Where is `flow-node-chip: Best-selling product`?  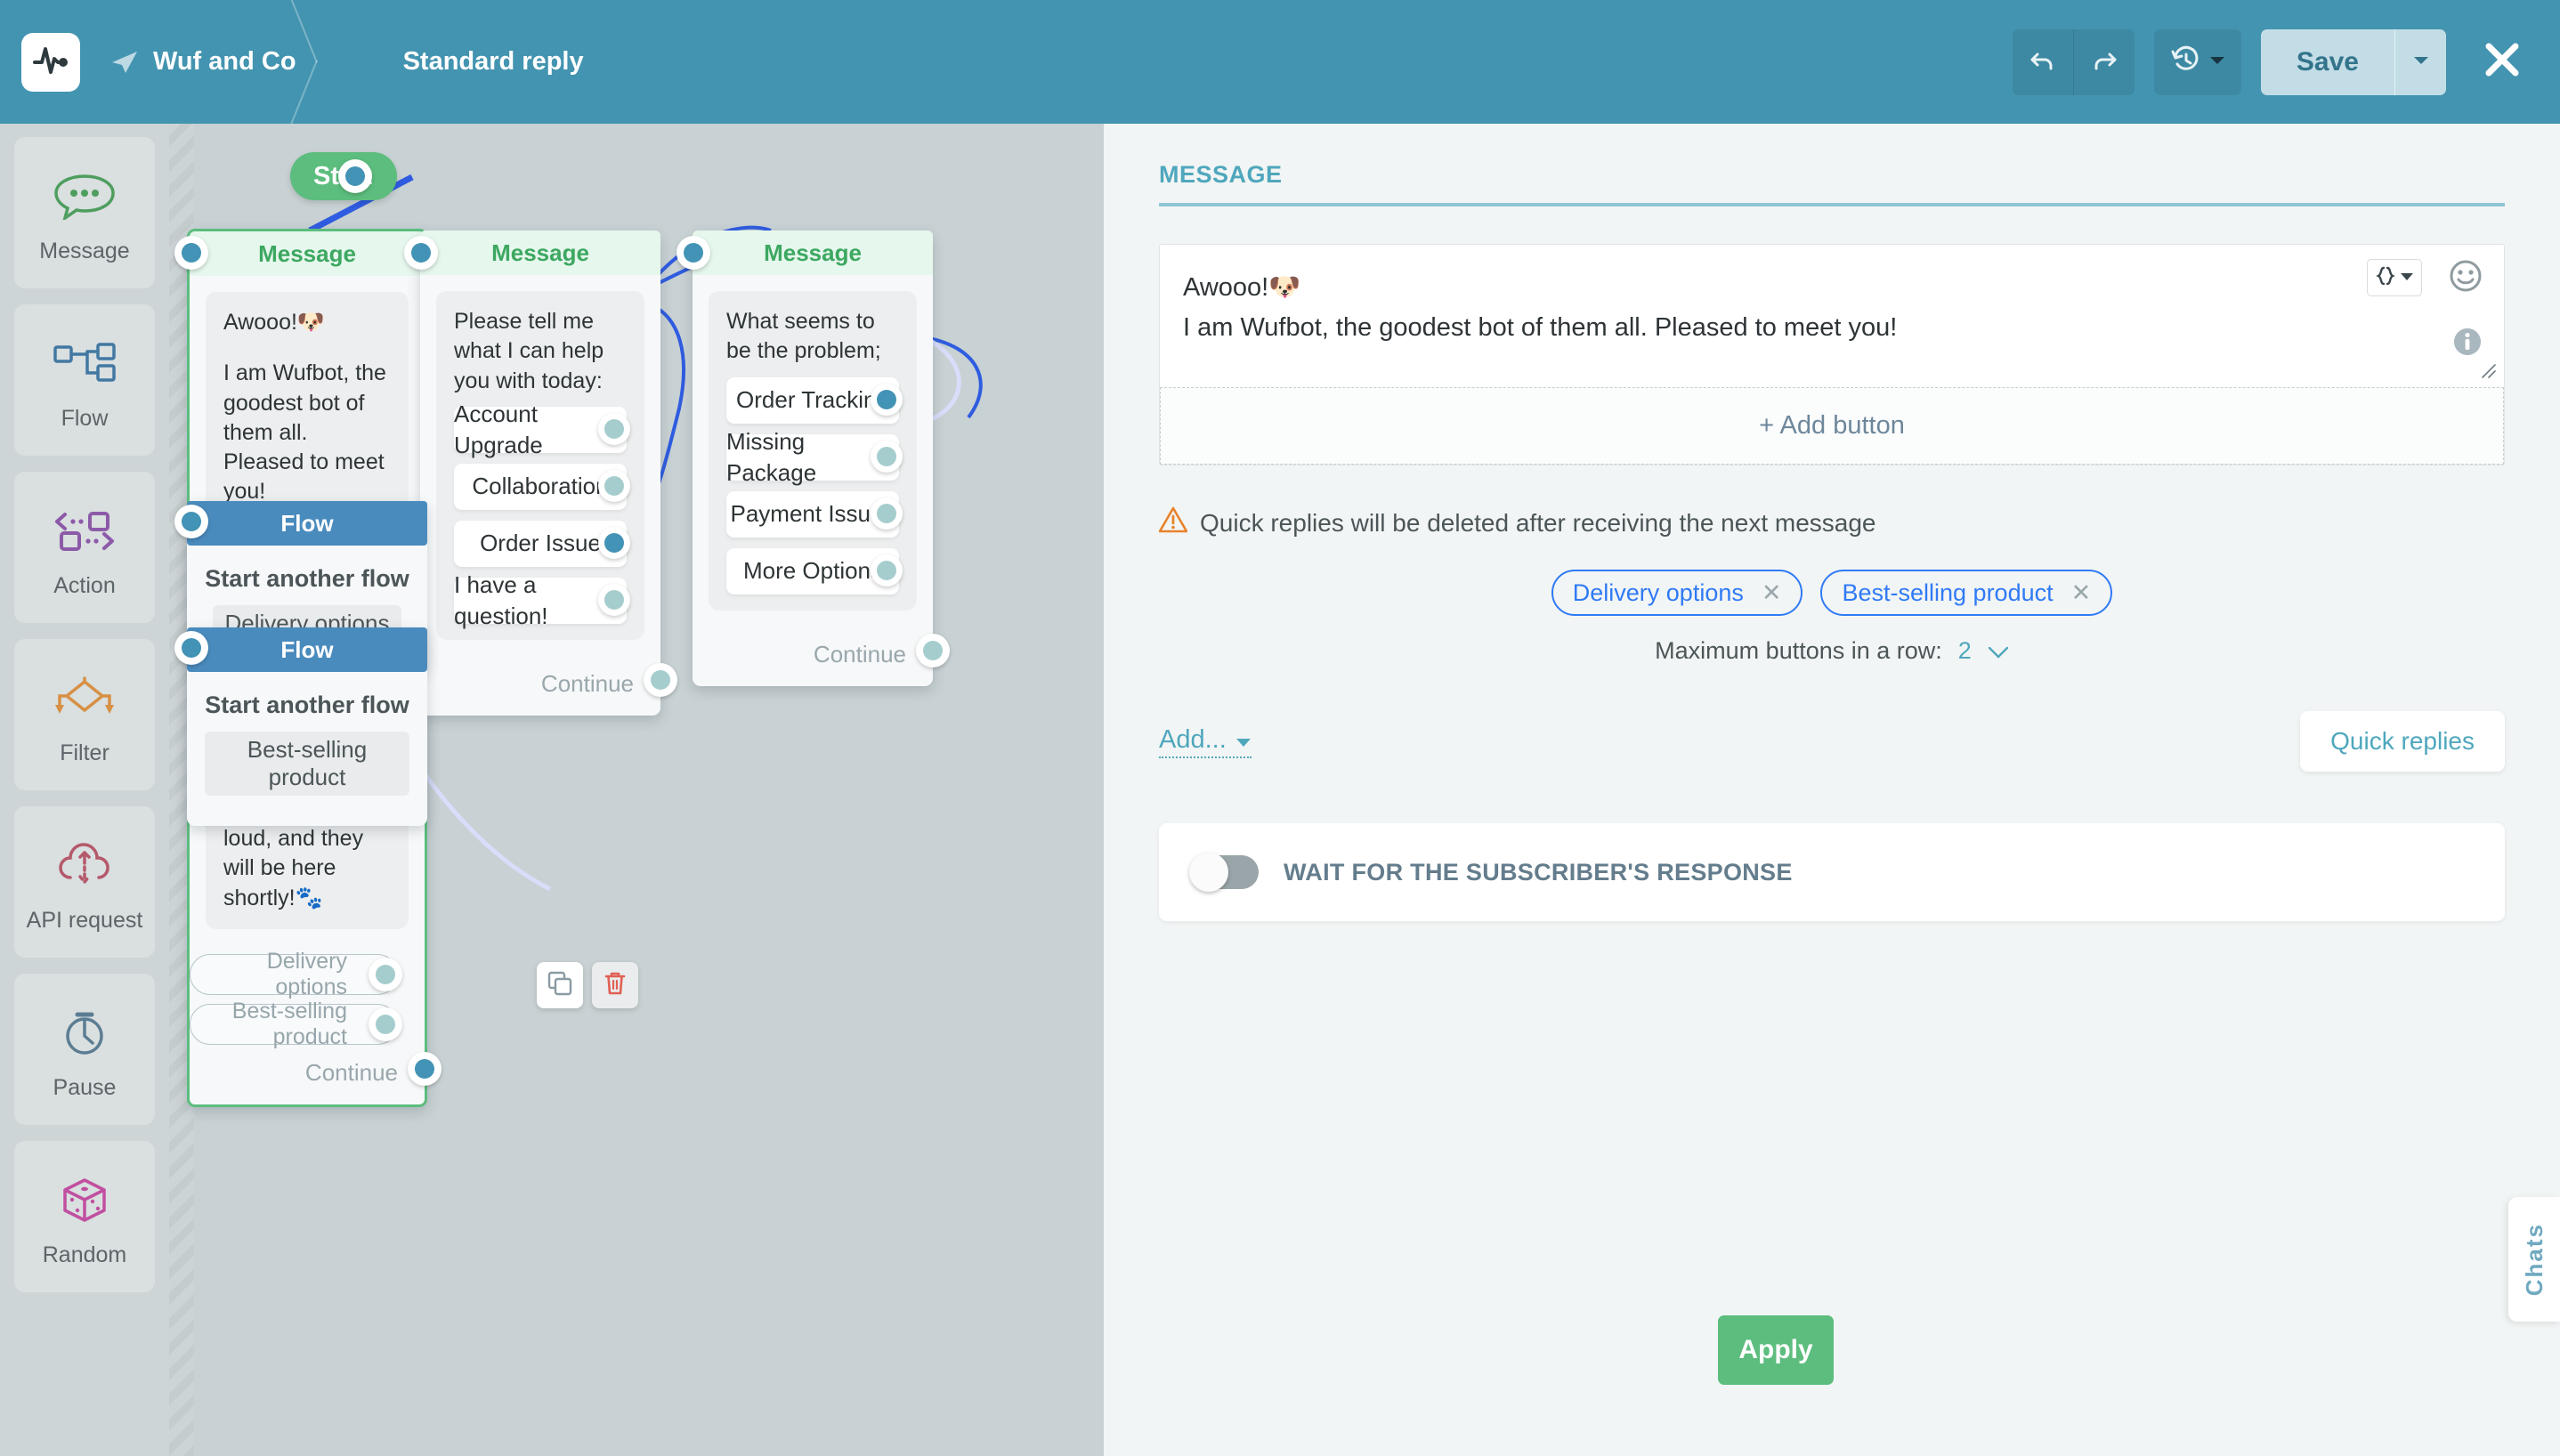 flow-node-chip: Best-selling product is located at coordinates (307, 764).